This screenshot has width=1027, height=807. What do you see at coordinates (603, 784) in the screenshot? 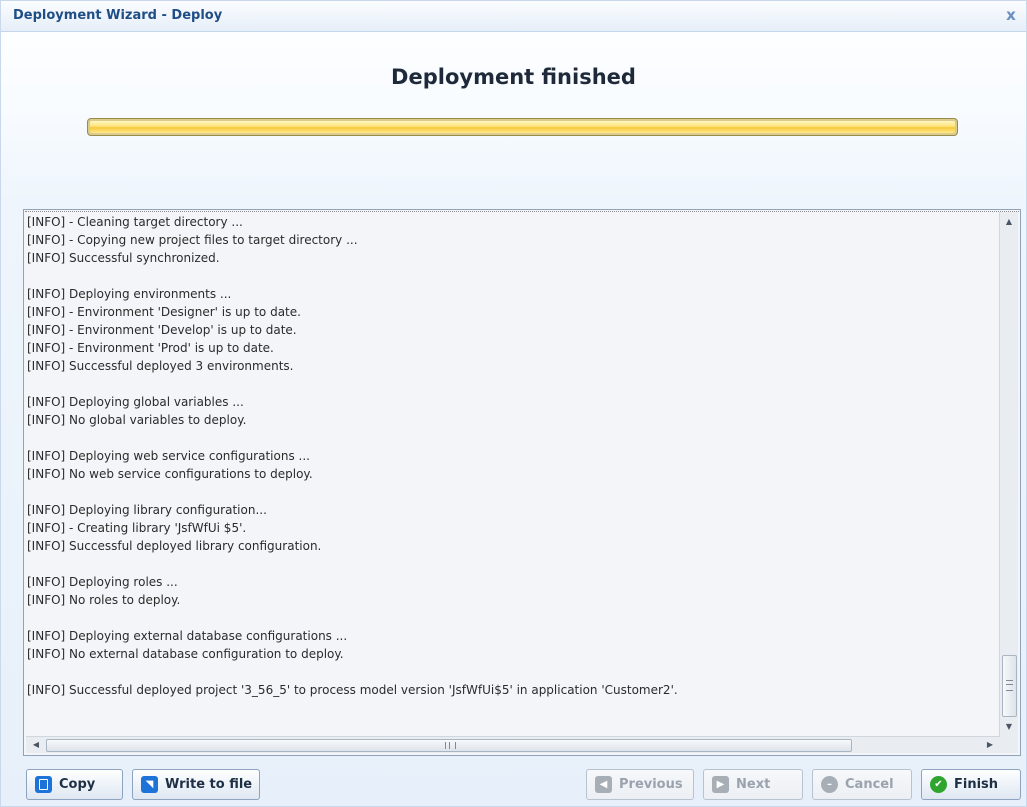
I see `arrow-left-icon: ◀` at bounding box center [603, 784].